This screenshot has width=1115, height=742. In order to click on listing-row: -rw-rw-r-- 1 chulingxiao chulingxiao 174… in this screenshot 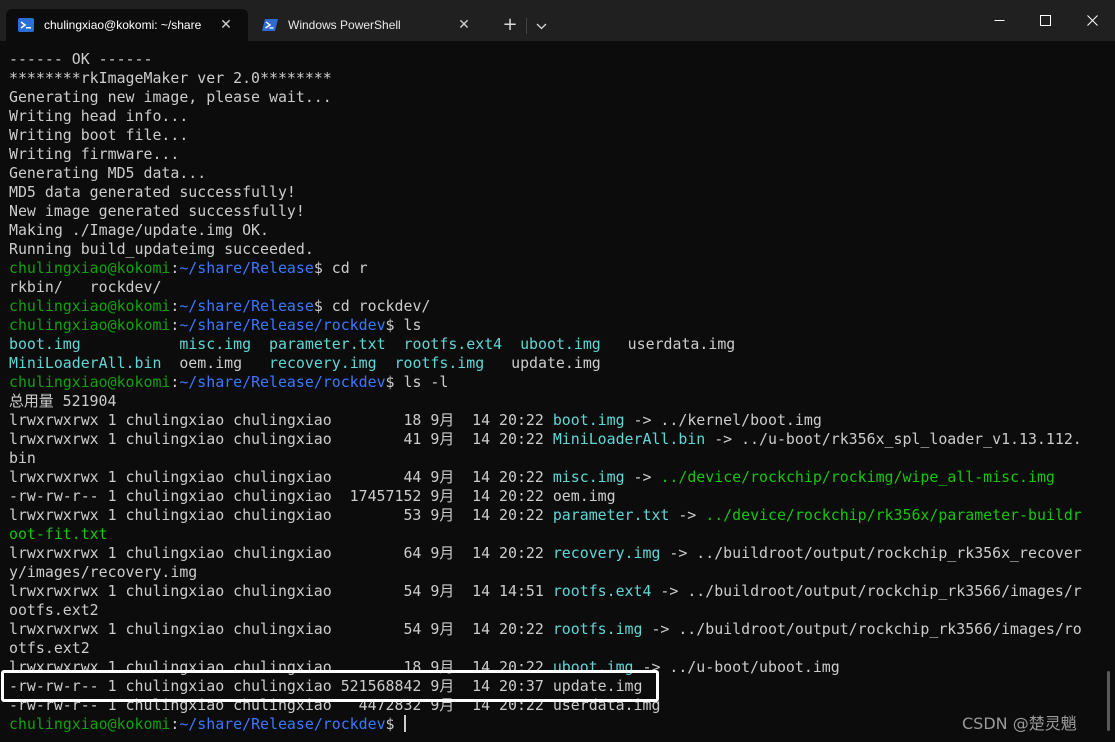, I will do `click(555, 496)`.